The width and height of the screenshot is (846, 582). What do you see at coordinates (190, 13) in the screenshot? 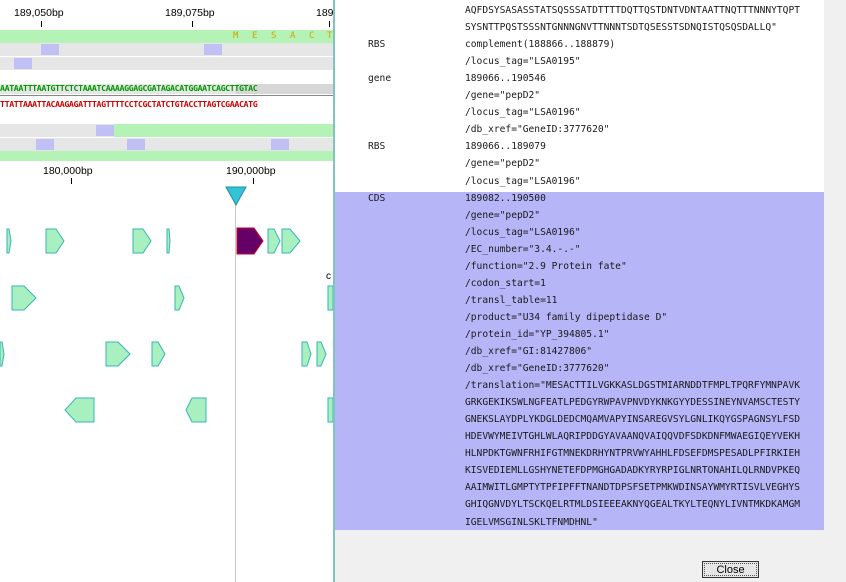
I see `ruler-label: 189,075bp` at bounding box center [190, 13].